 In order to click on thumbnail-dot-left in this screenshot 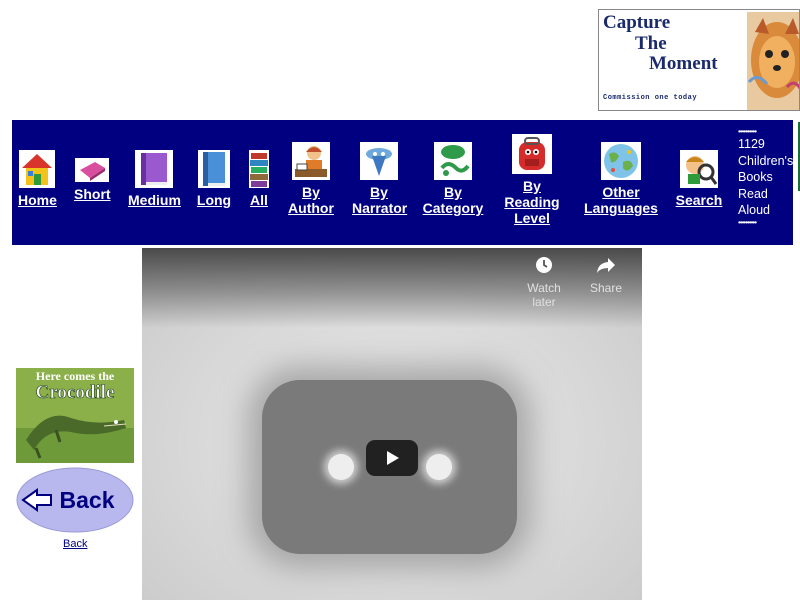, I will do `click(341, 467)`.